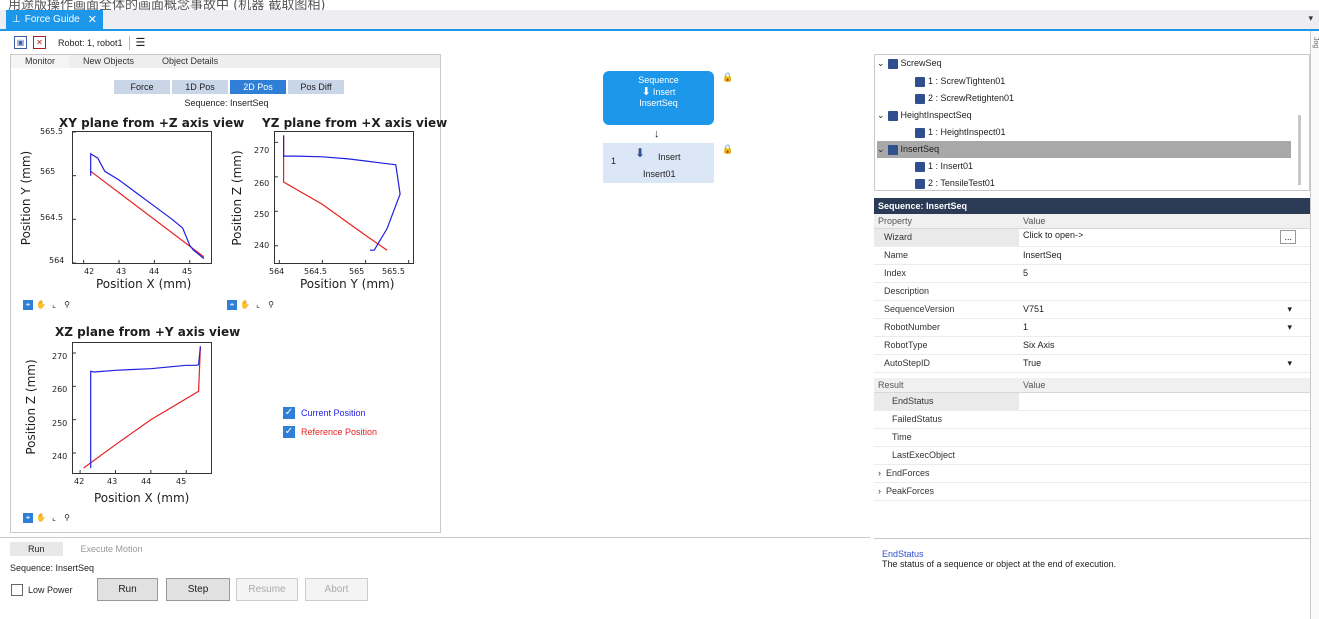 This screenshot has width=1319, height=619. What do you see at coordinates (330, 432) in the screenshot?
I see `legend-reference: ✓ Reference Position` at bounding box center [330, 432].